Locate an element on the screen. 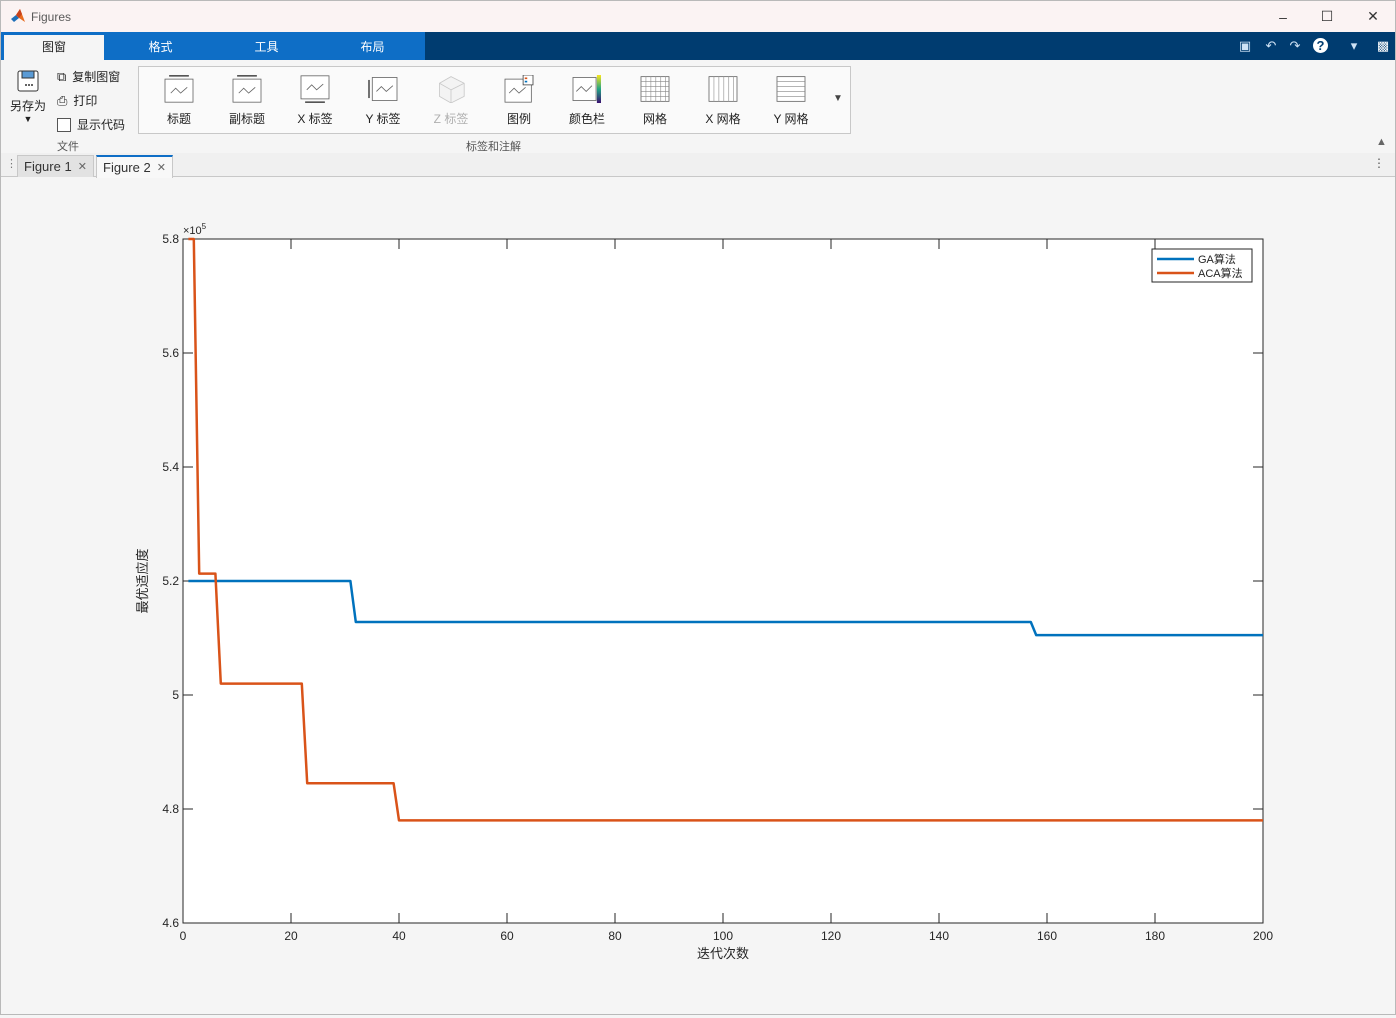 The image size is (1396, 1018). x-tick-label: 80 is located at coordinates (615, 936).